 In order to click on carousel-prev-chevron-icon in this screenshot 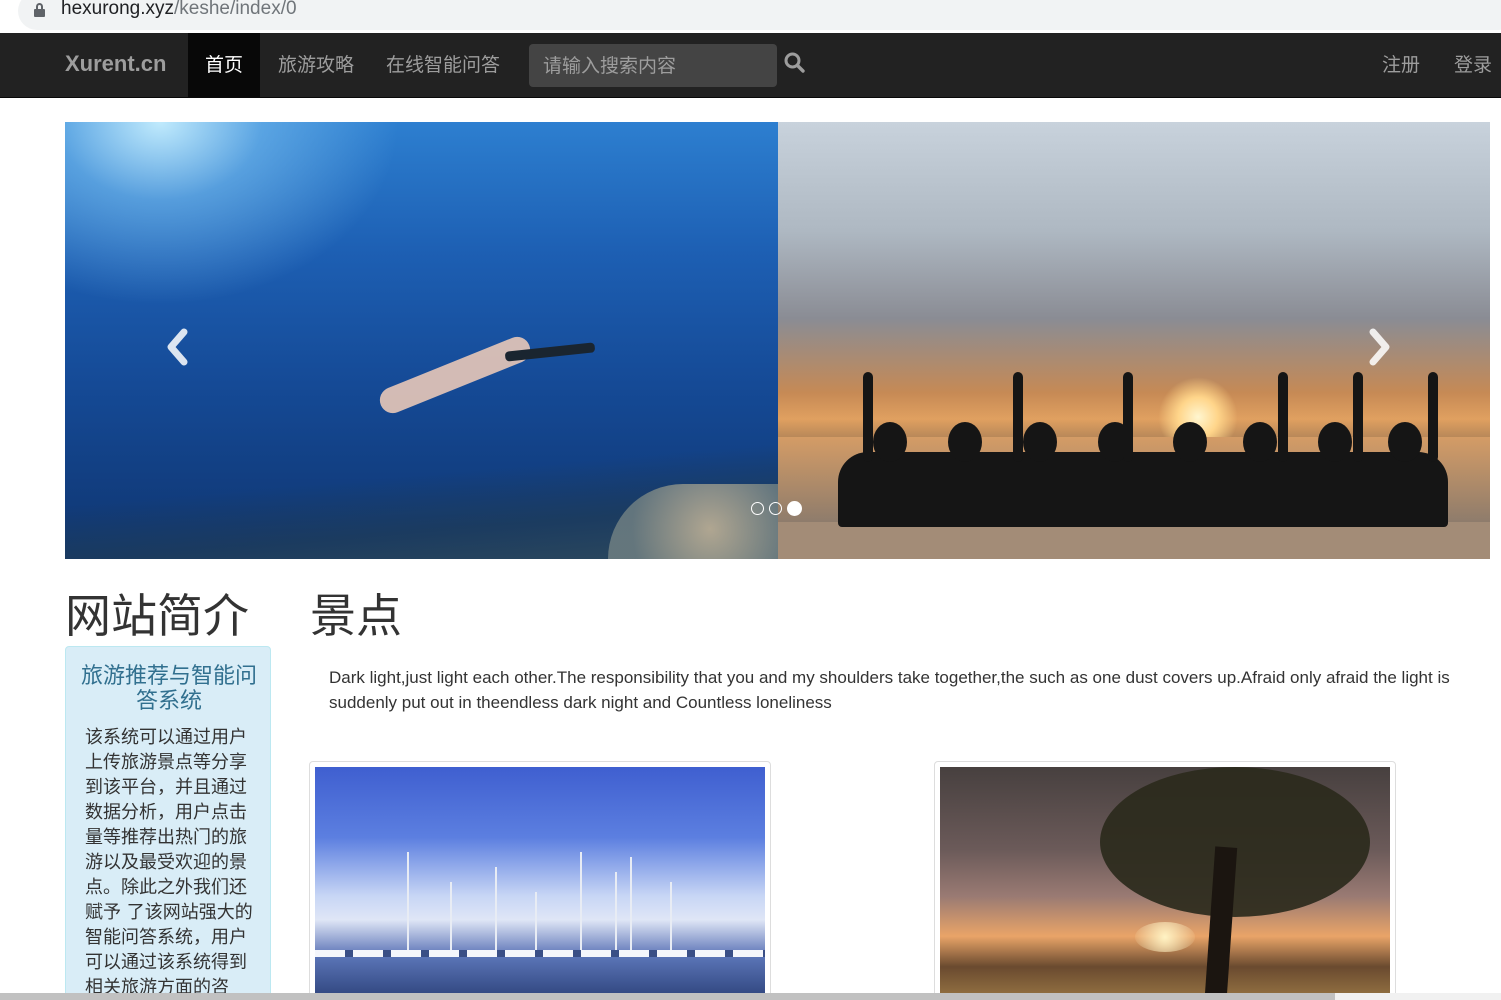, I will do `click(177, 347)`.